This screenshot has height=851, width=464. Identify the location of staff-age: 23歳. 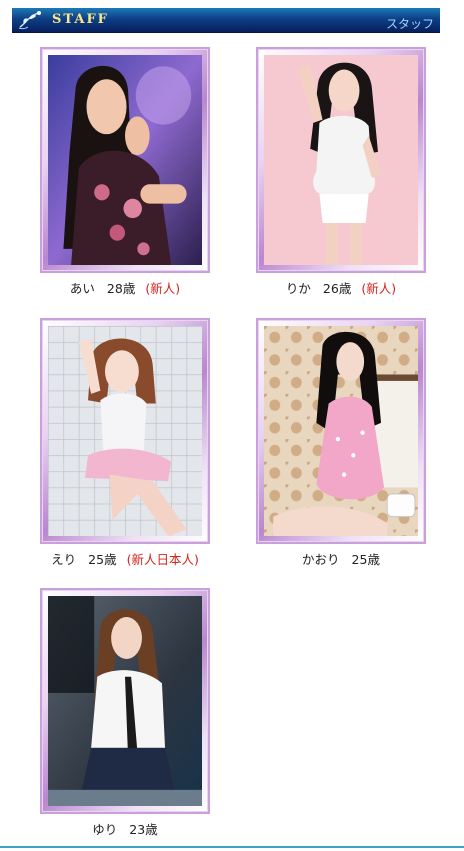
(143, 829).